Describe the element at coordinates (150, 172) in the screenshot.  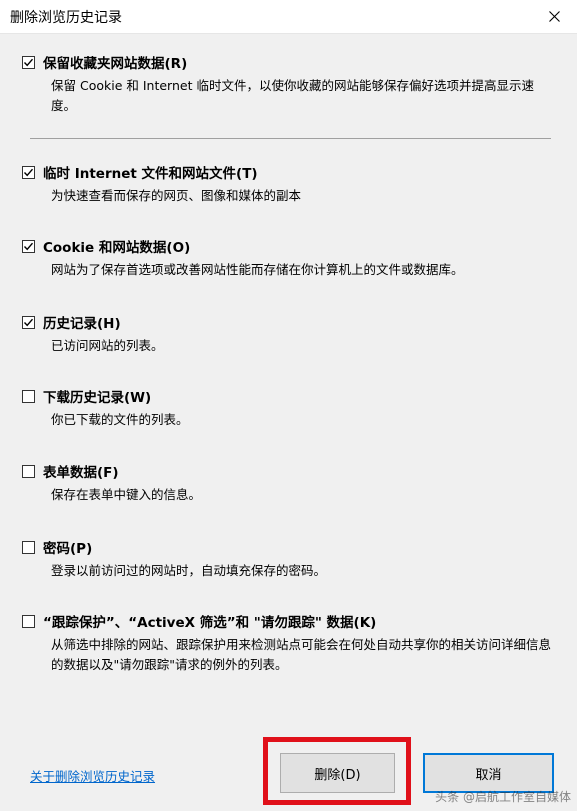
I see `option-label: 临时 Internet 文件和网站文件(T)` at that location.